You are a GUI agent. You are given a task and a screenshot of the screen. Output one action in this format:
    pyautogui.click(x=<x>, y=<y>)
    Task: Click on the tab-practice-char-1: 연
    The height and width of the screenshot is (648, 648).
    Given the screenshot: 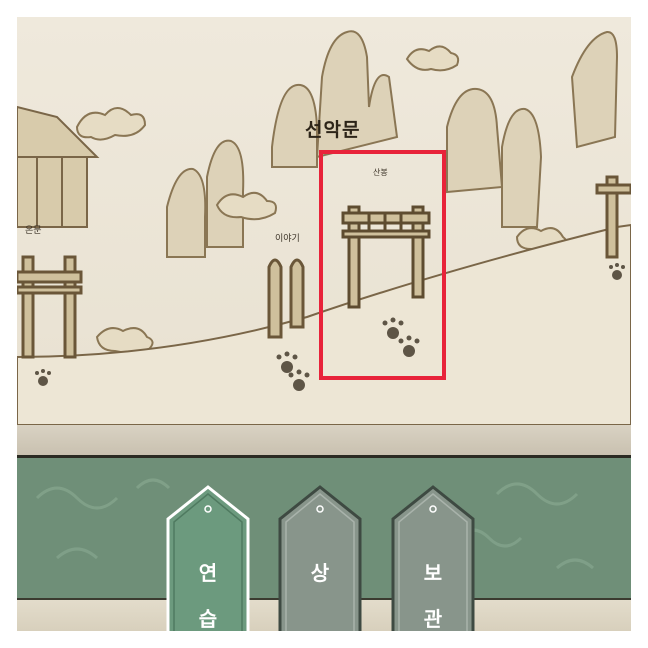 What is the action you would take?
    pyautogui.click(x=208, y=573)
    